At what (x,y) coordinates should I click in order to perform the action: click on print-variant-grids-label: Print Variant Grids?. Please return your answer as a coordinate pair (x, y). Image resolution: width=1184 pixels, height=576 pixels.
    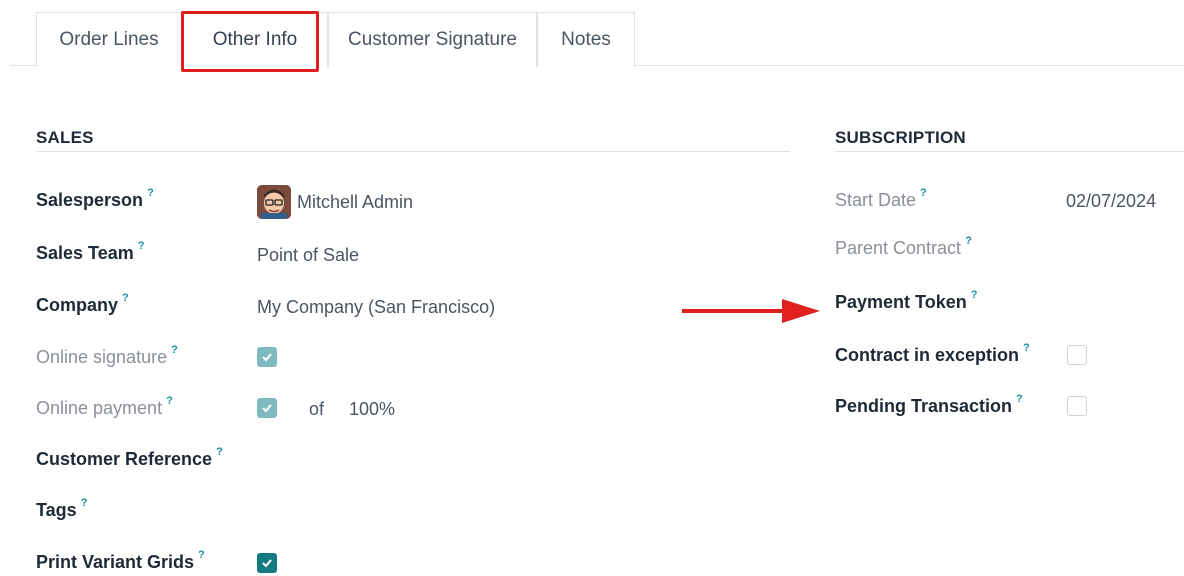
    Looking at the image, I should click on (120, 560).